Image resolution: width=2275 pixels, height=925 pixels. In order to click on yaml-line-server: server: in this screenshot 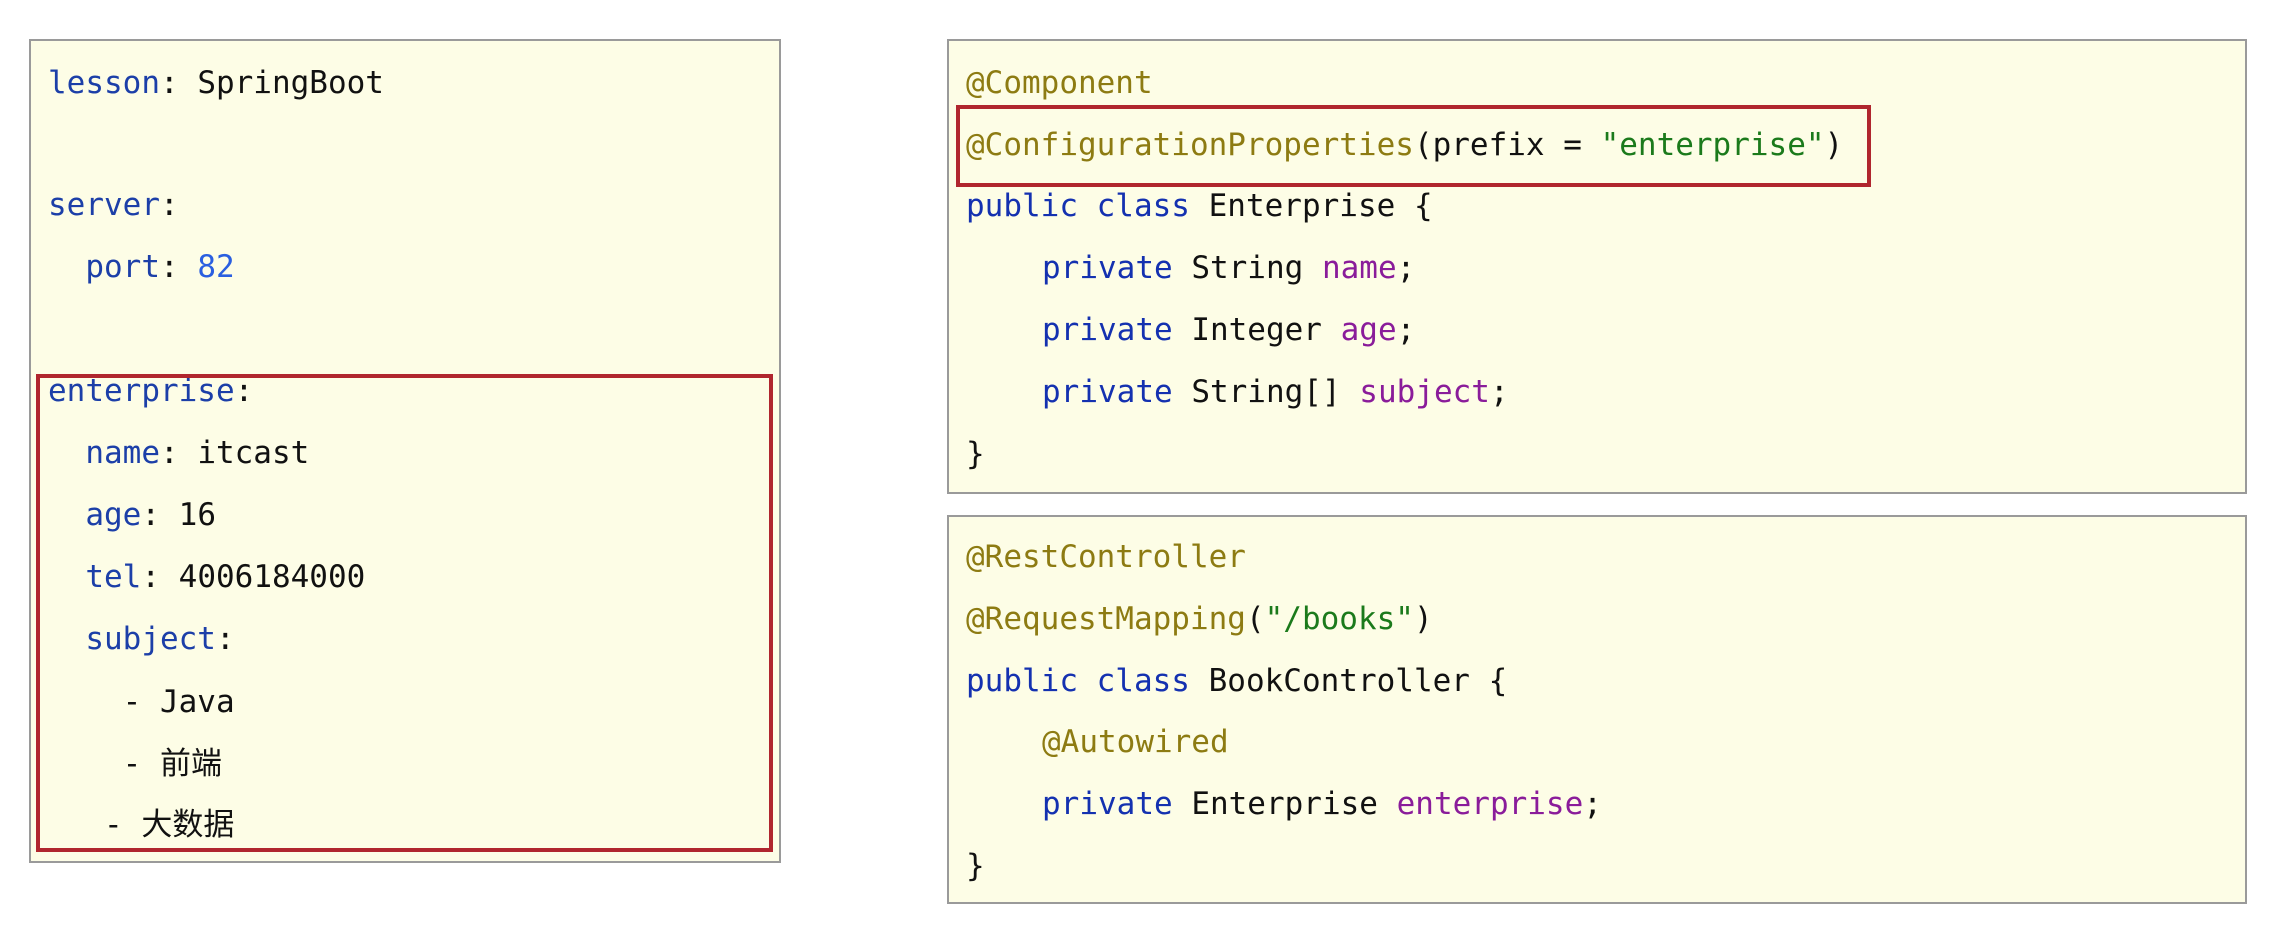, I will do `click(113, 205)`.